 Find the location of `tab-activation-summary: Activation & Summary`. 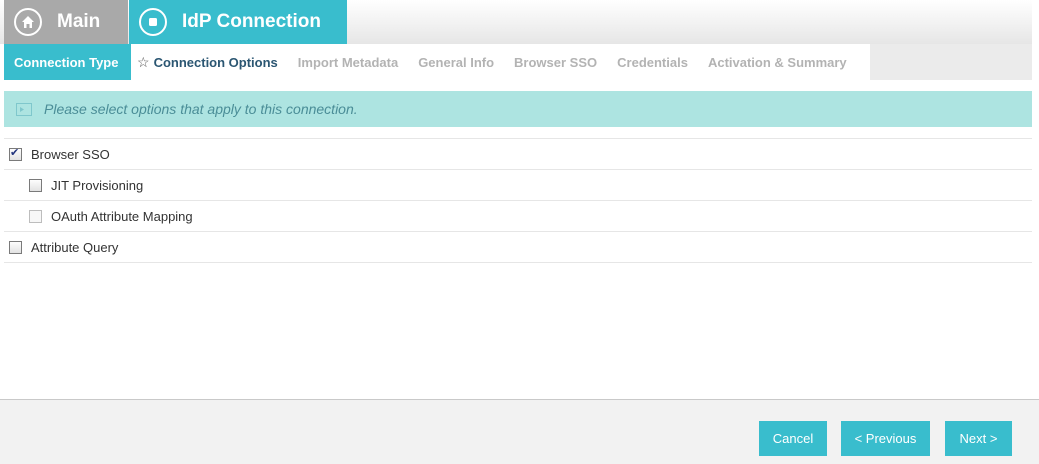

tab-activation-summary: Activation & Summary is located at coordinates (777, 62).